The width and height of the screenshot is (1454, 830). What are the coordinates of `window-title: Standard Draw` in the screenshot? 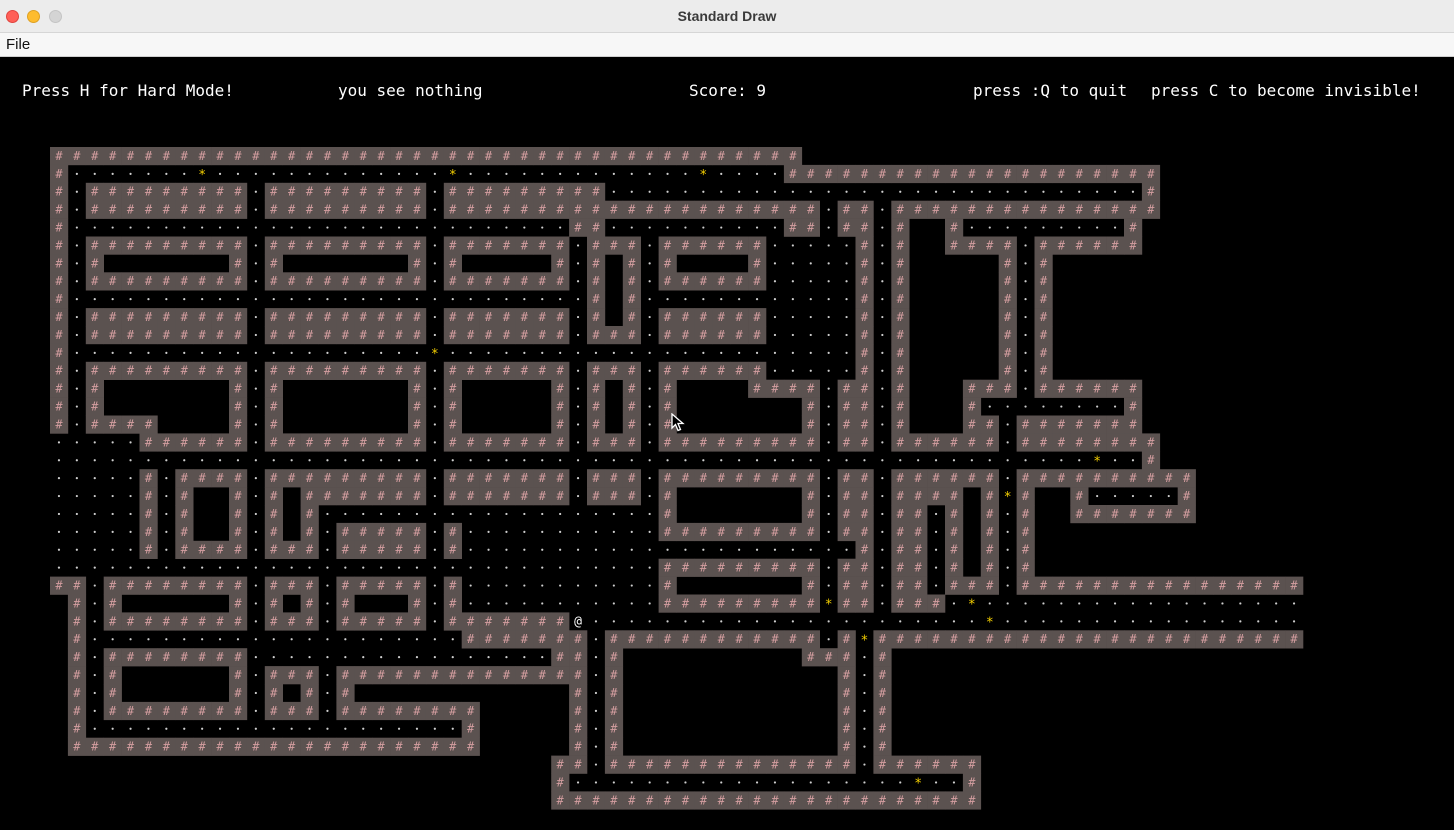 It's located at (727, 16).